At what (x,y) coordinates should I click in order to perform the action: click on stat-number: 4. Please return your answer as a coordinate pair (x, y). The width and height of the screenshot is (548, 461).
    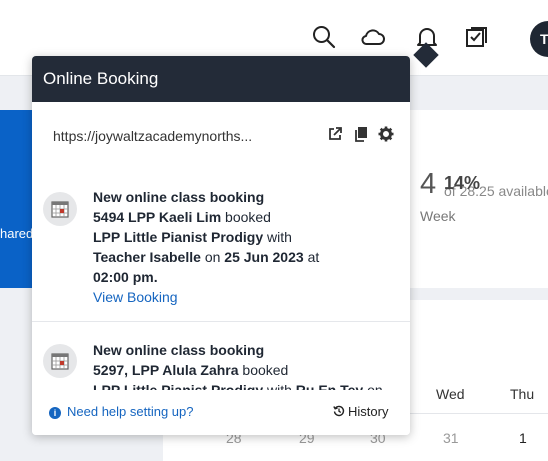
    Looking at the image, I should click on (428, 184).